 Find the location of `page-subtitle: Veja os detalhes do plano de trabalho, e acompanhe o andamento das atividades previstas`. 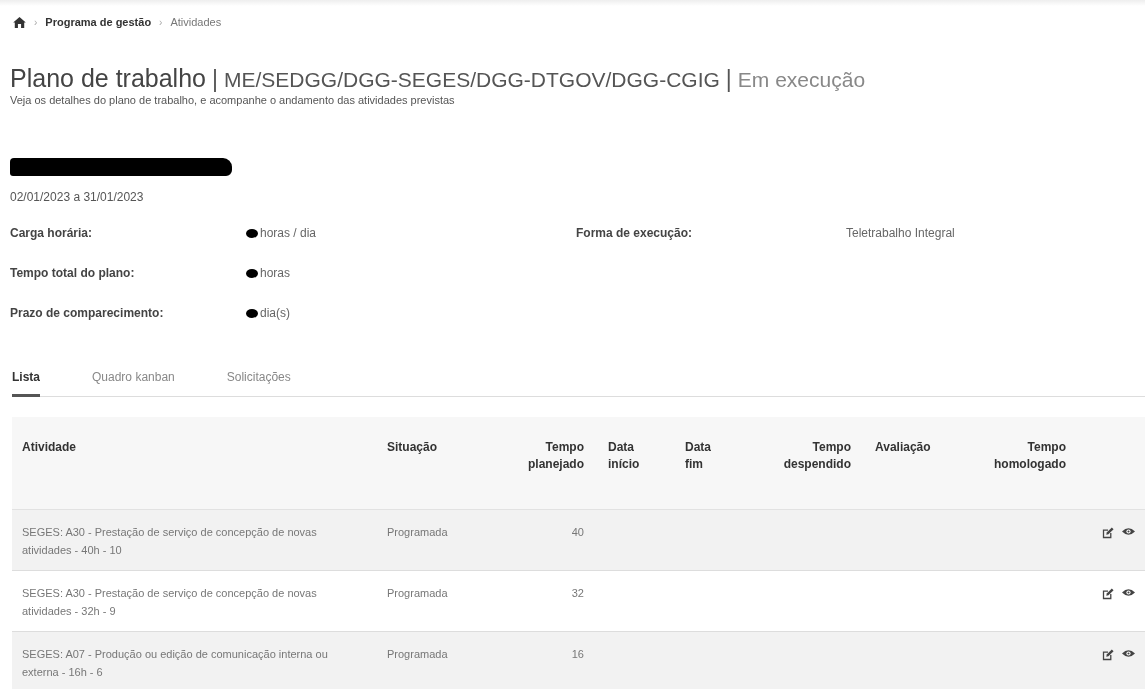

page-subtitle: Veja os detalhes do plano de trabalho, e acompanhe o andamento das atividades previstas is located at coordinates (233, 100).